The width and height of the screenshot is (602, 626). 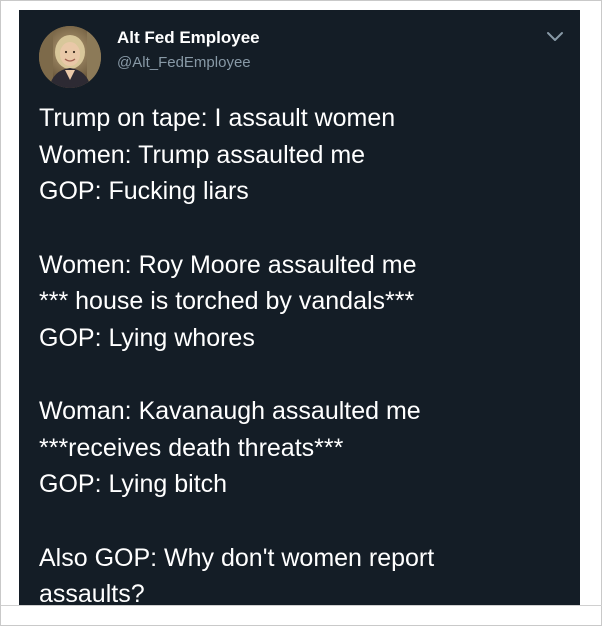 I want to click on author-name: Alt Fed Employee, so click(x=188, y=38).